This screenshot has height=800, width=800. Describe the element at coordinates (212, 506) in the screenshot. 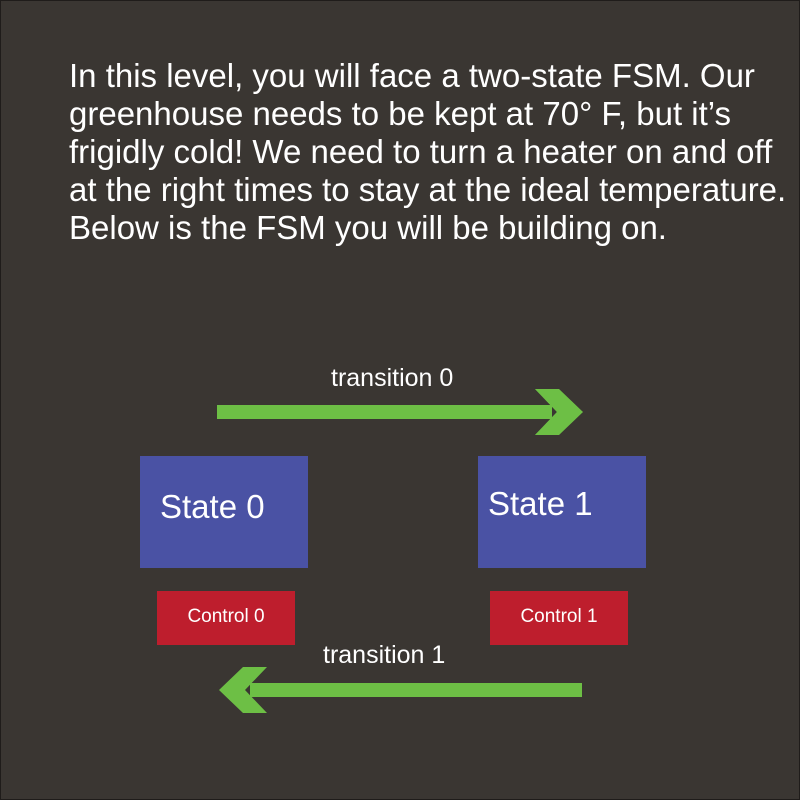

I see `state-0-label: State 0` at that location.